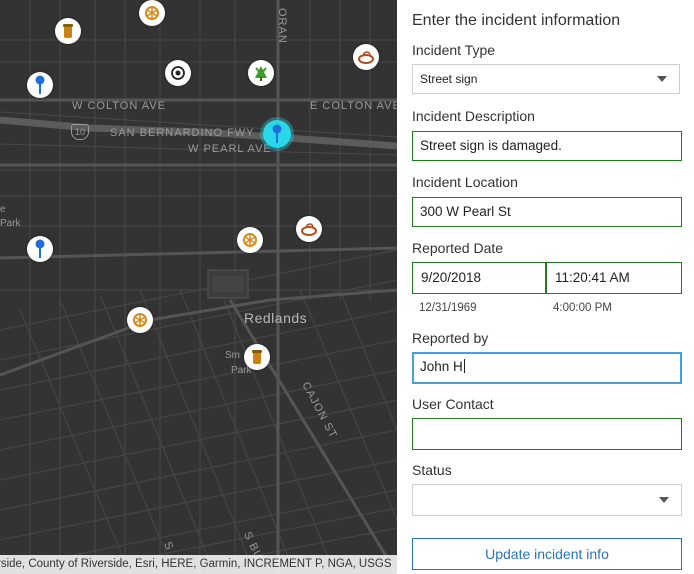  Describe the element at coordinates (479, 278) in the screenshot. I see `reported-date-field: 9/20/2018` at that location.